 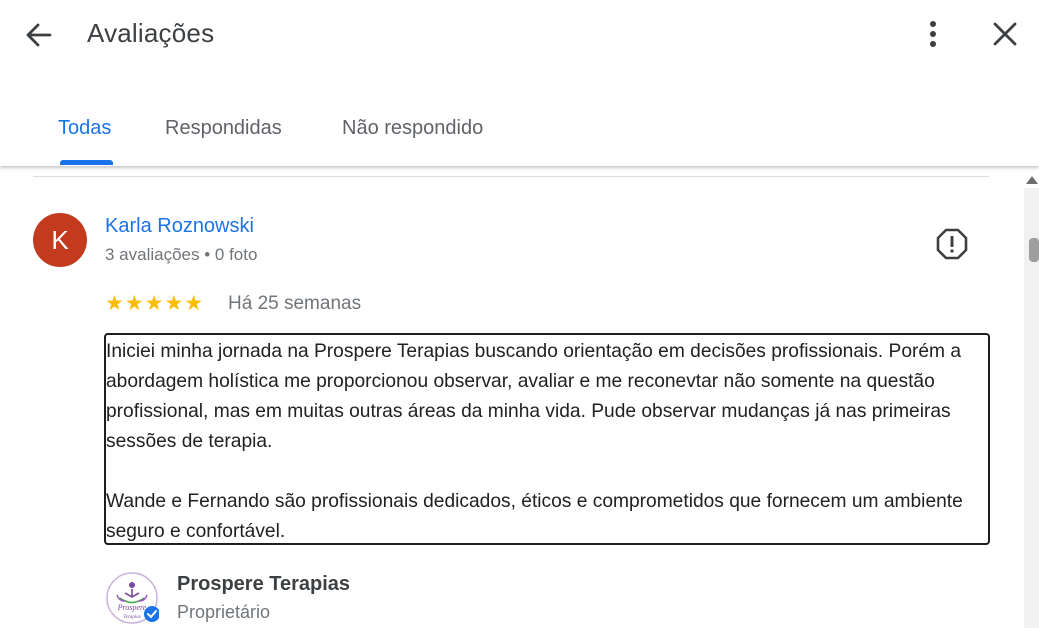 What do you see at coordinates (60, 240) in the screenshot?
I see `avatar: K` at bounding box center [60, 240].